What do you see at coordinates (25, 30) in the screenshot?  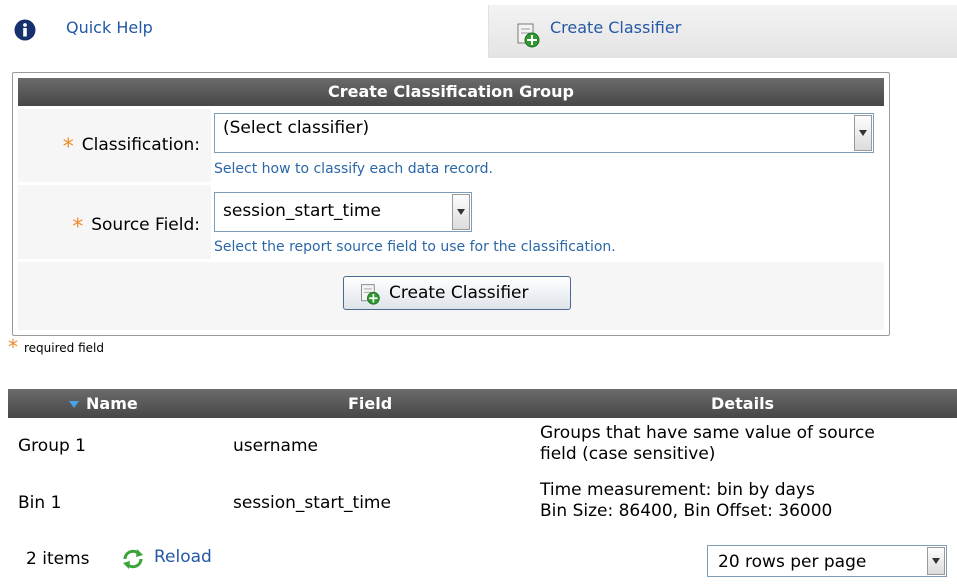 I see `info-icon` at bounding box center [25, 30].